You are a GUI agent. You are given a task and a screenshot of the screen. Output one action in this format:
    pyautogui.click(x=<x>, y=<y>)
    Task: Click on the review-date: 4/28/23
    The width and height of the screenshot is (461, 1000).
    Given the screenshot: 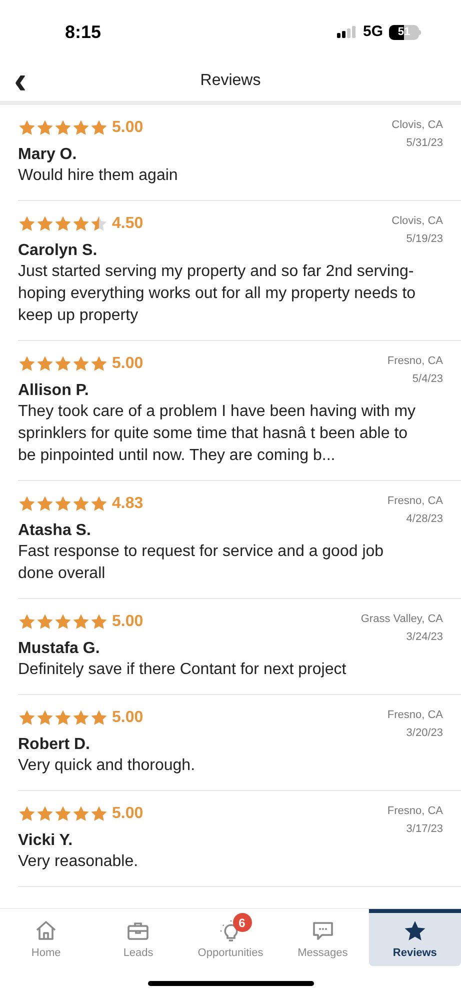 What is the action you would take?
    pyautogui.click(x=424, y=519)
    